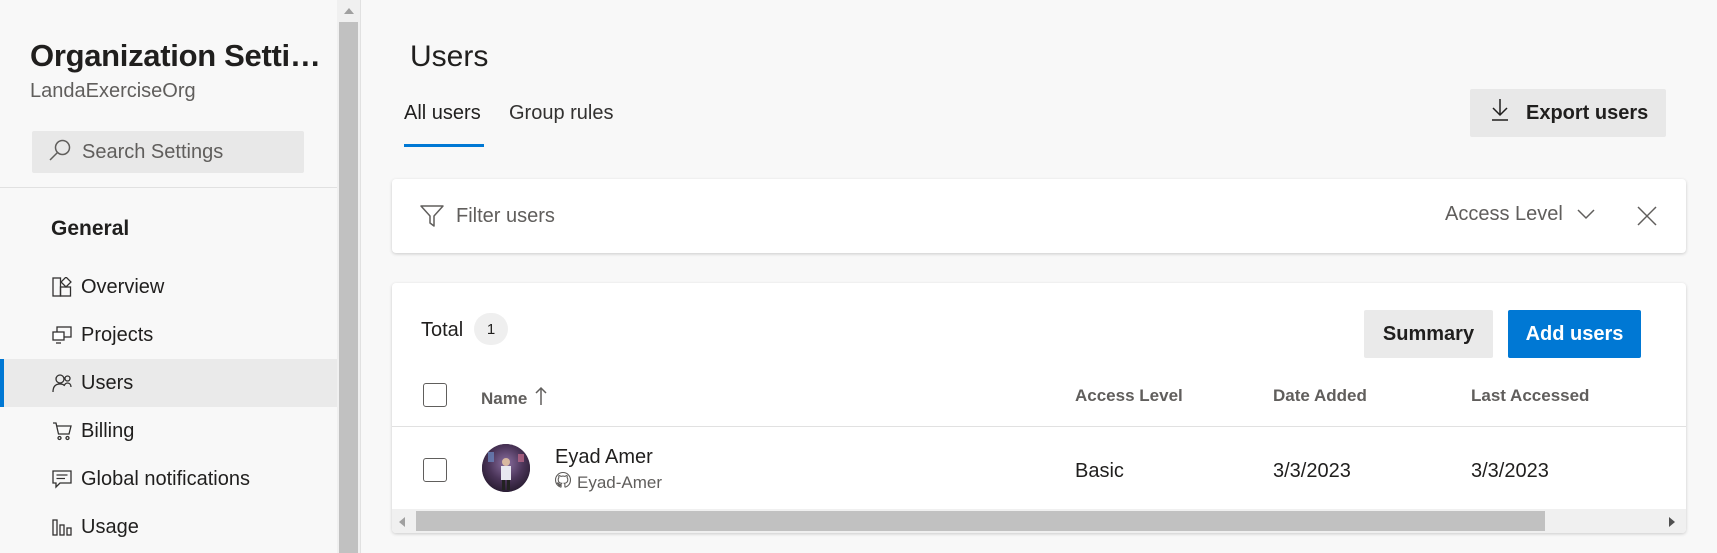  I want to click on tab-all-users: All users, so click(442, 113).